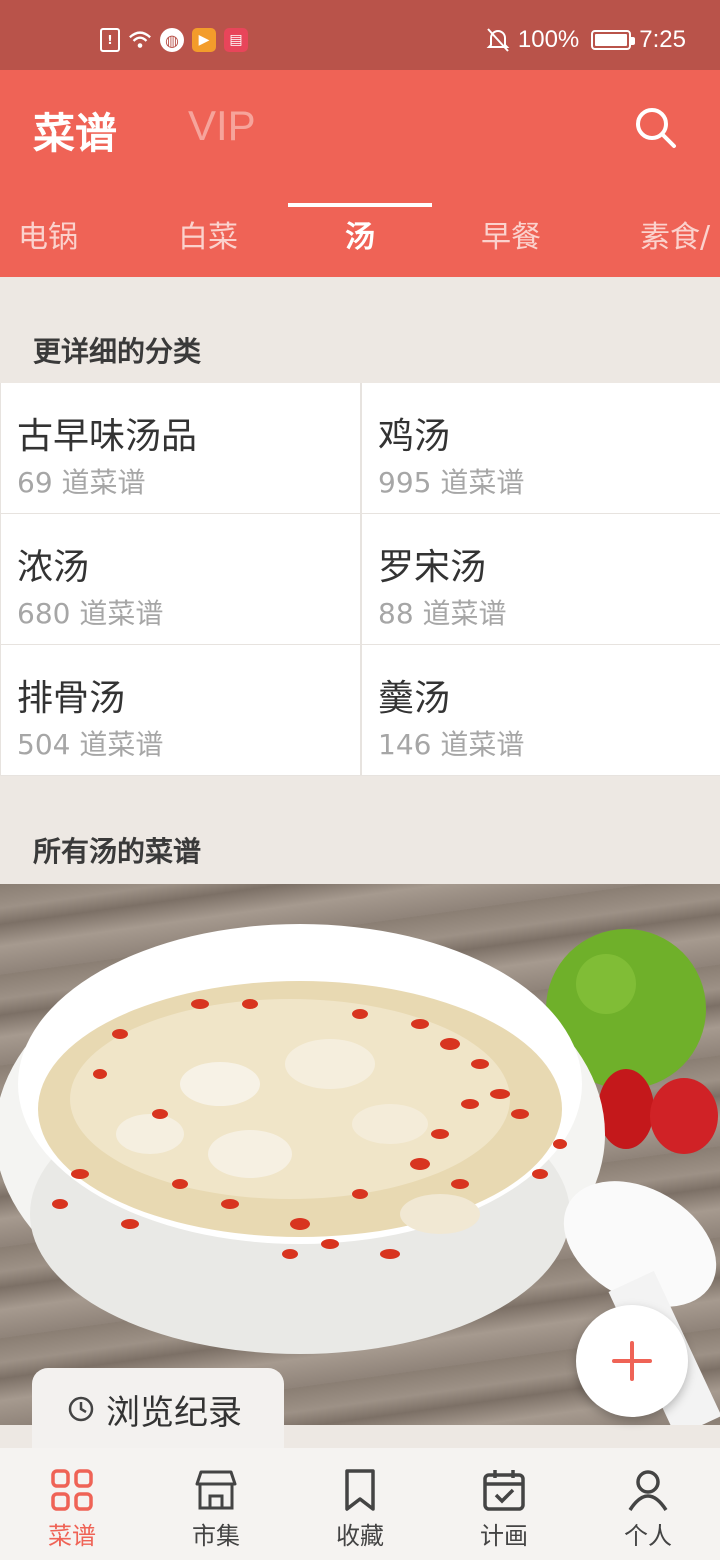  What do you see at coordinates (71, 698) in the screenshot?
I see `category-name: 排骨汤` at bounding box center [71, 698].